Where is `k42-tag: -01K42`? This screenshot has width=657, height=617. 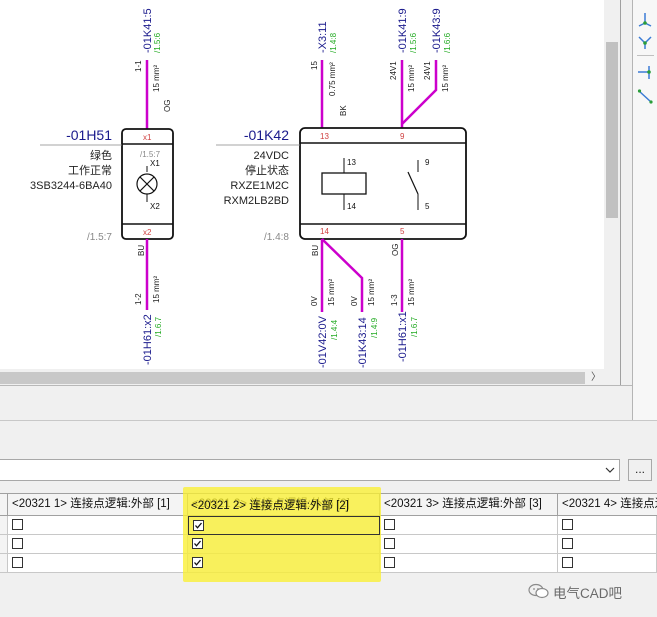
k42-tag: -01K42 is located at coordinates (266, 135).